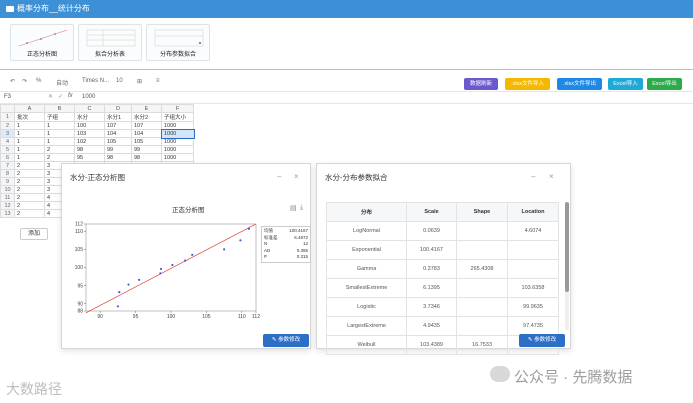  Describe the element at coordinates (7, 157) in the screenshot. I see `row-number: 6` at that location.